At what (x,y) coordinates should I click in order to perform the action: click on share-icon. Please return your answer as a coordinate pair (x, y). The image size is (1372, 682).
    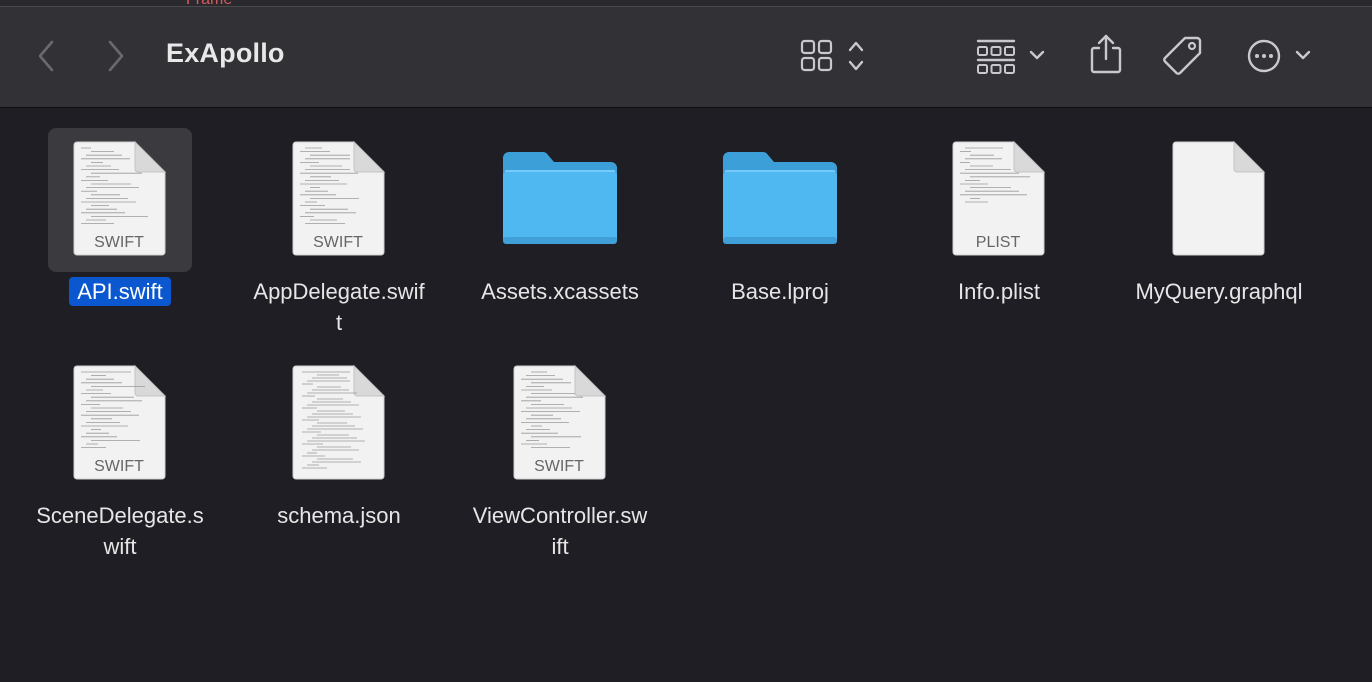
    Looking at the image, I should click on (1106, 54).